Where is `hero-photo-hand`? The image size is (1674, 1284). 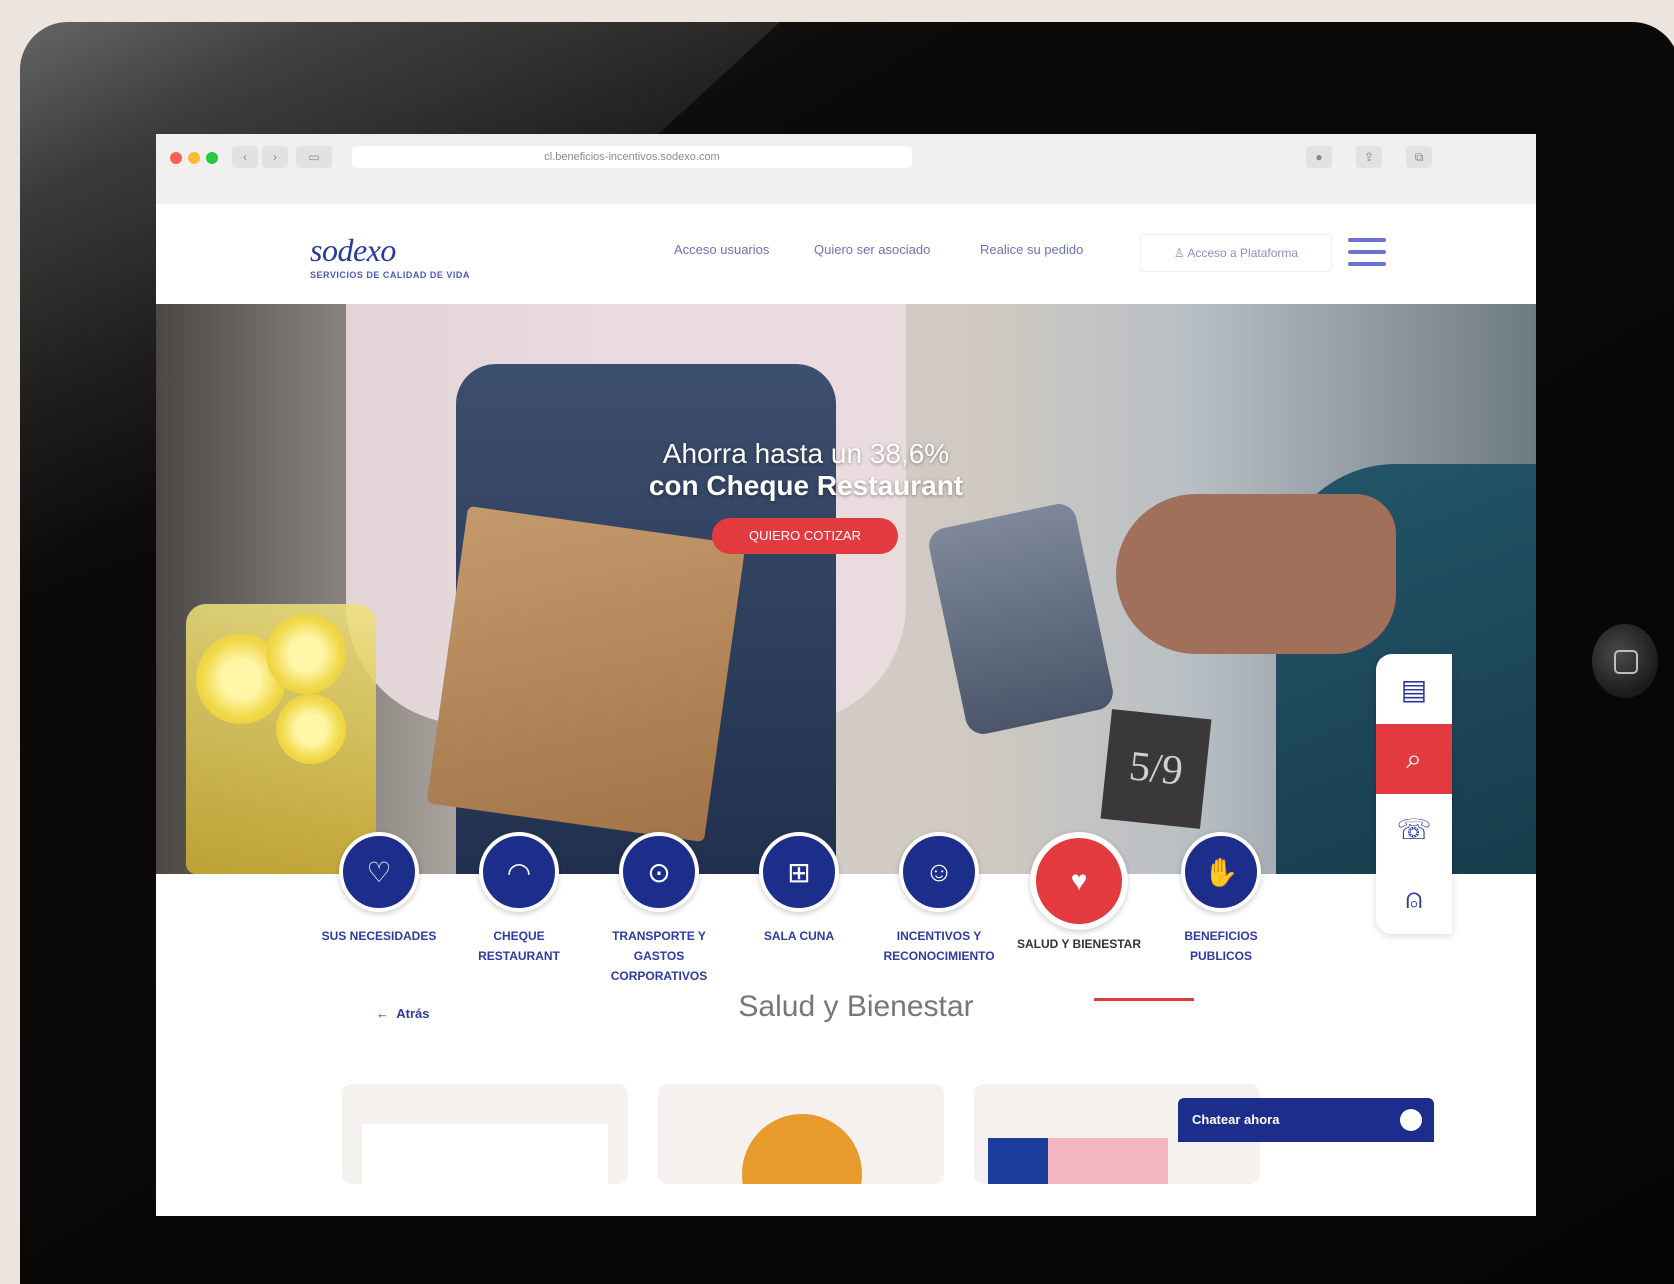 hero-photo-hand is located at coordinates (1256, 574).